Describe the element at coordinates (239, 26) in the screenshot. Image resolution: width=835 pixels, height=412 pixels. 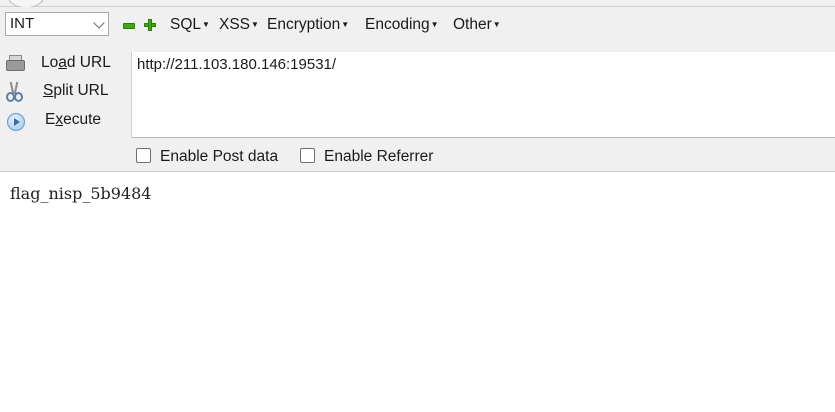
I see `menu-xss: XSS▼` at that location.